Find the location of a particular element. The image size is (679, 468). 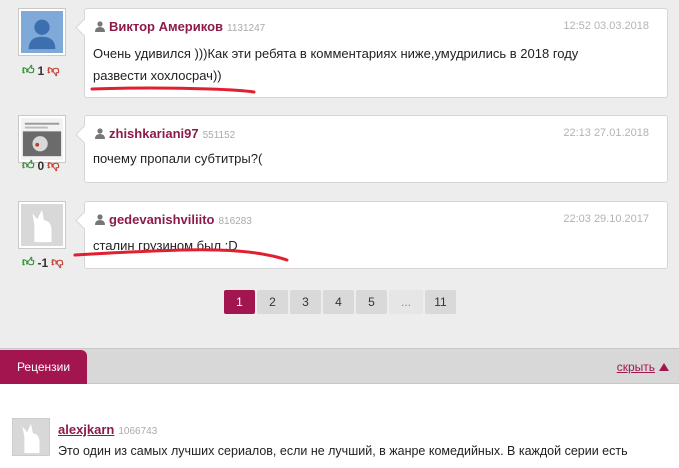

comment-header: zhishkariani97 551152 is located at coordinates (165, 133).